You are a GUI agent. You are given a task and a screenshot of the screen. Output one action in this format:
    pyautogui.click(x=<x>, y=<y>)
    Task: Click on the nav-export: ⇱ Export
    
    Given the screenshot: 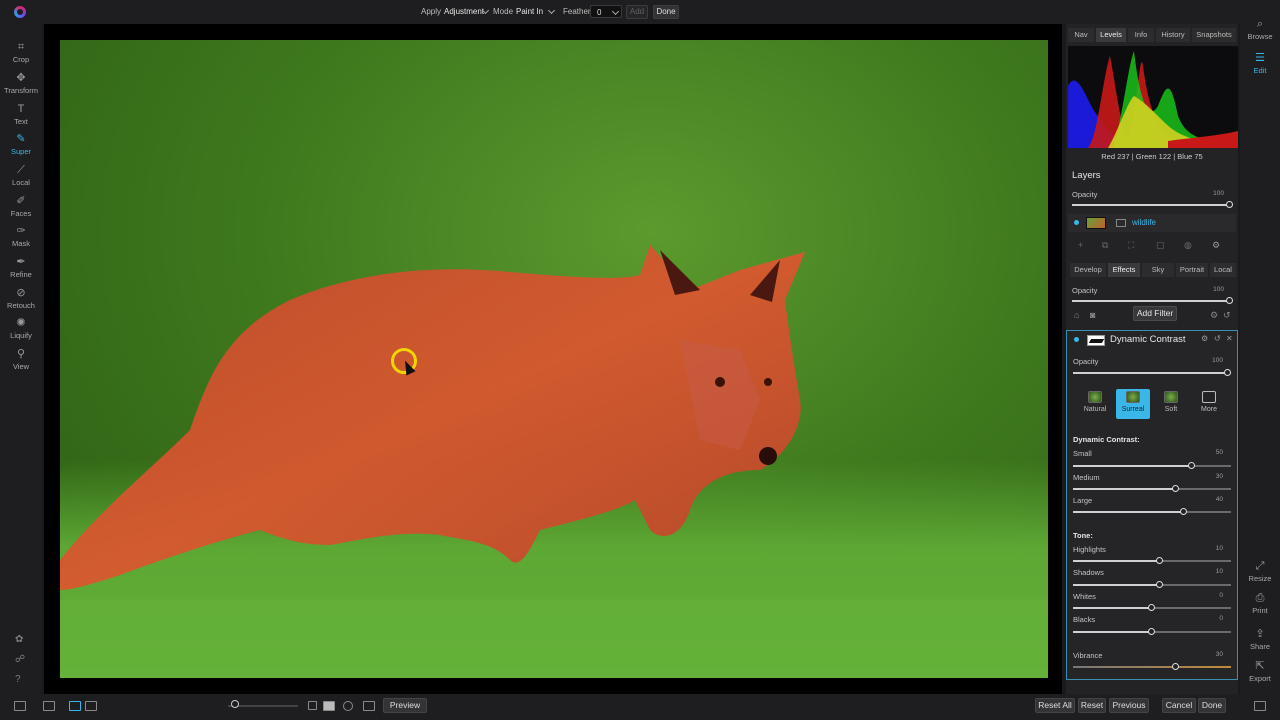 What is the action you would take?
    pyautogui.click(x=1260, y=671)
    